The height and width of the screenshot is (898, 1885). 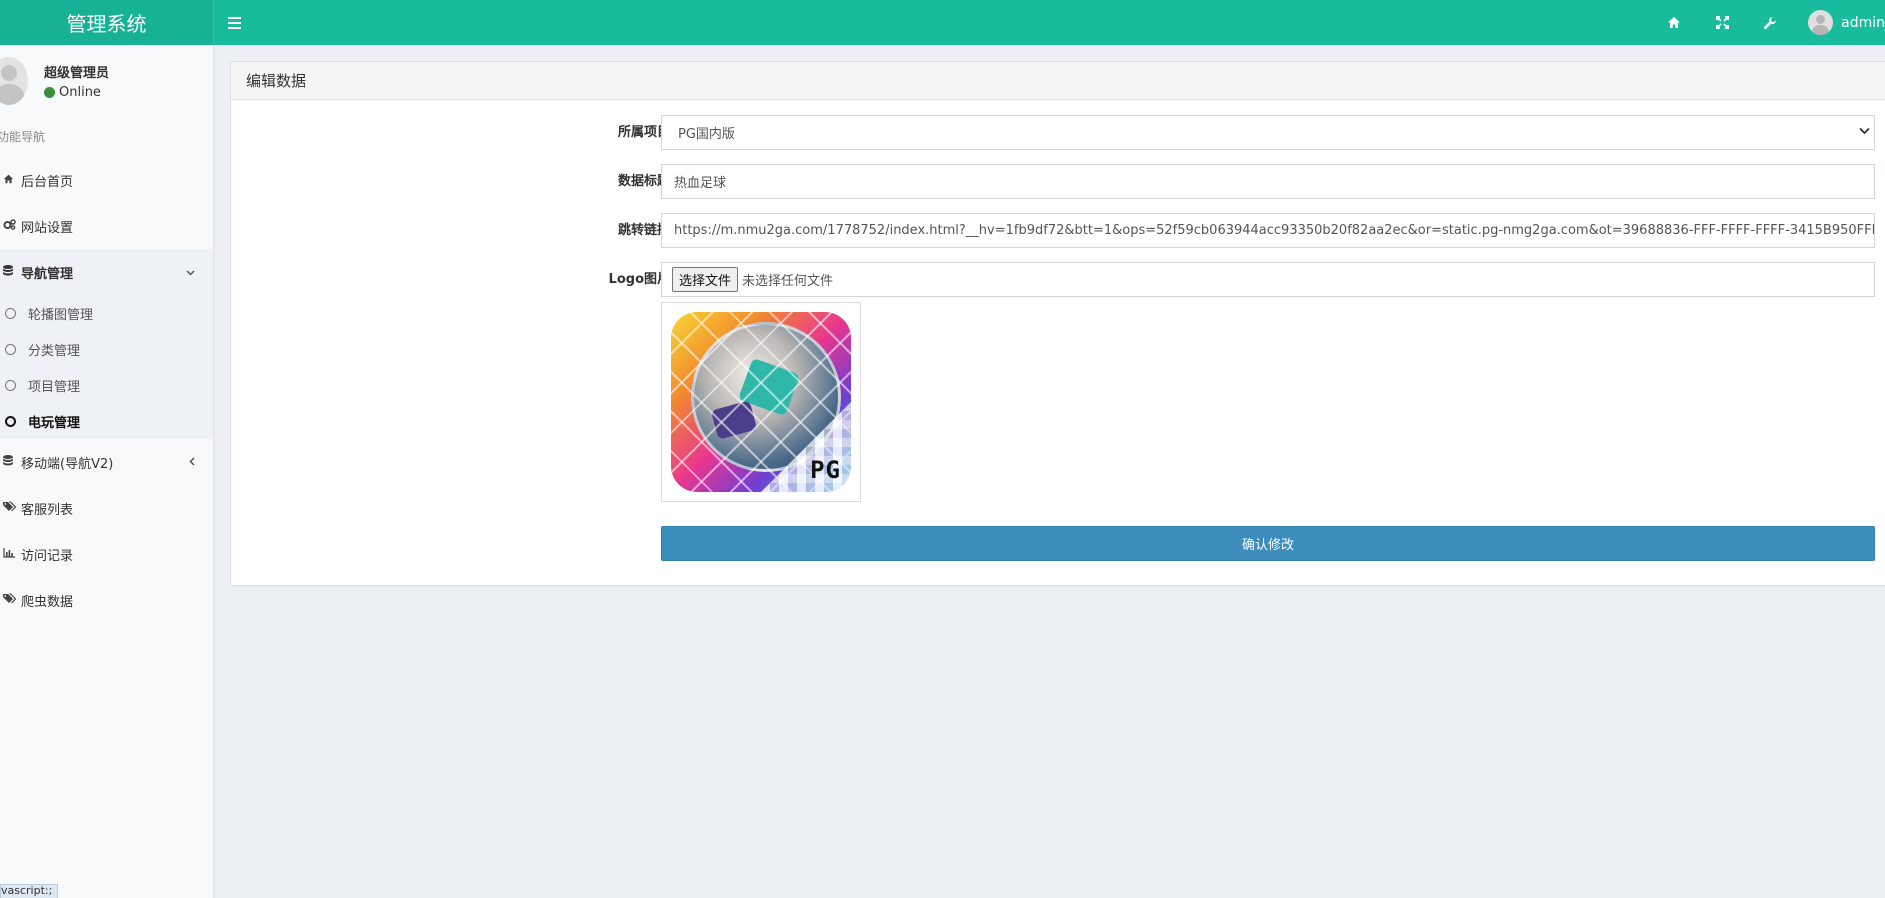 What do you see at coordinates (706, 134) in the screenshot?
I see `project-select-value: PG国内版` at bounding box center [706, 134].